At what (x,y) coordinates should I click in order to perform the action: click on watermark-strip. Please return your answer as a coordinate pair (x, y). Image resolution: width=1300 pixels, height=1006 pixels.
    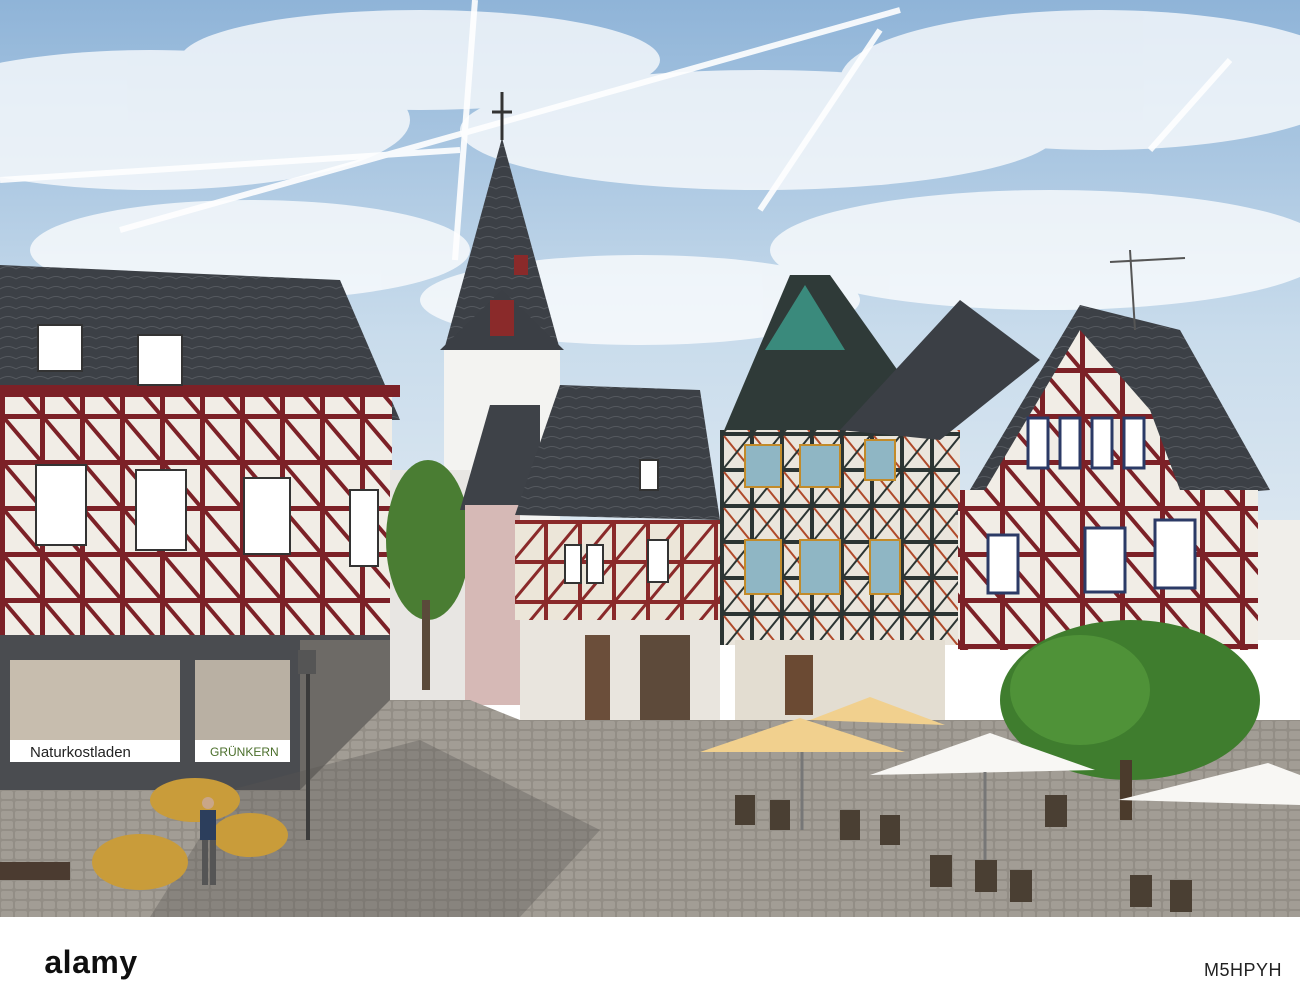
    Looking at the image, I should click on (650, 961).